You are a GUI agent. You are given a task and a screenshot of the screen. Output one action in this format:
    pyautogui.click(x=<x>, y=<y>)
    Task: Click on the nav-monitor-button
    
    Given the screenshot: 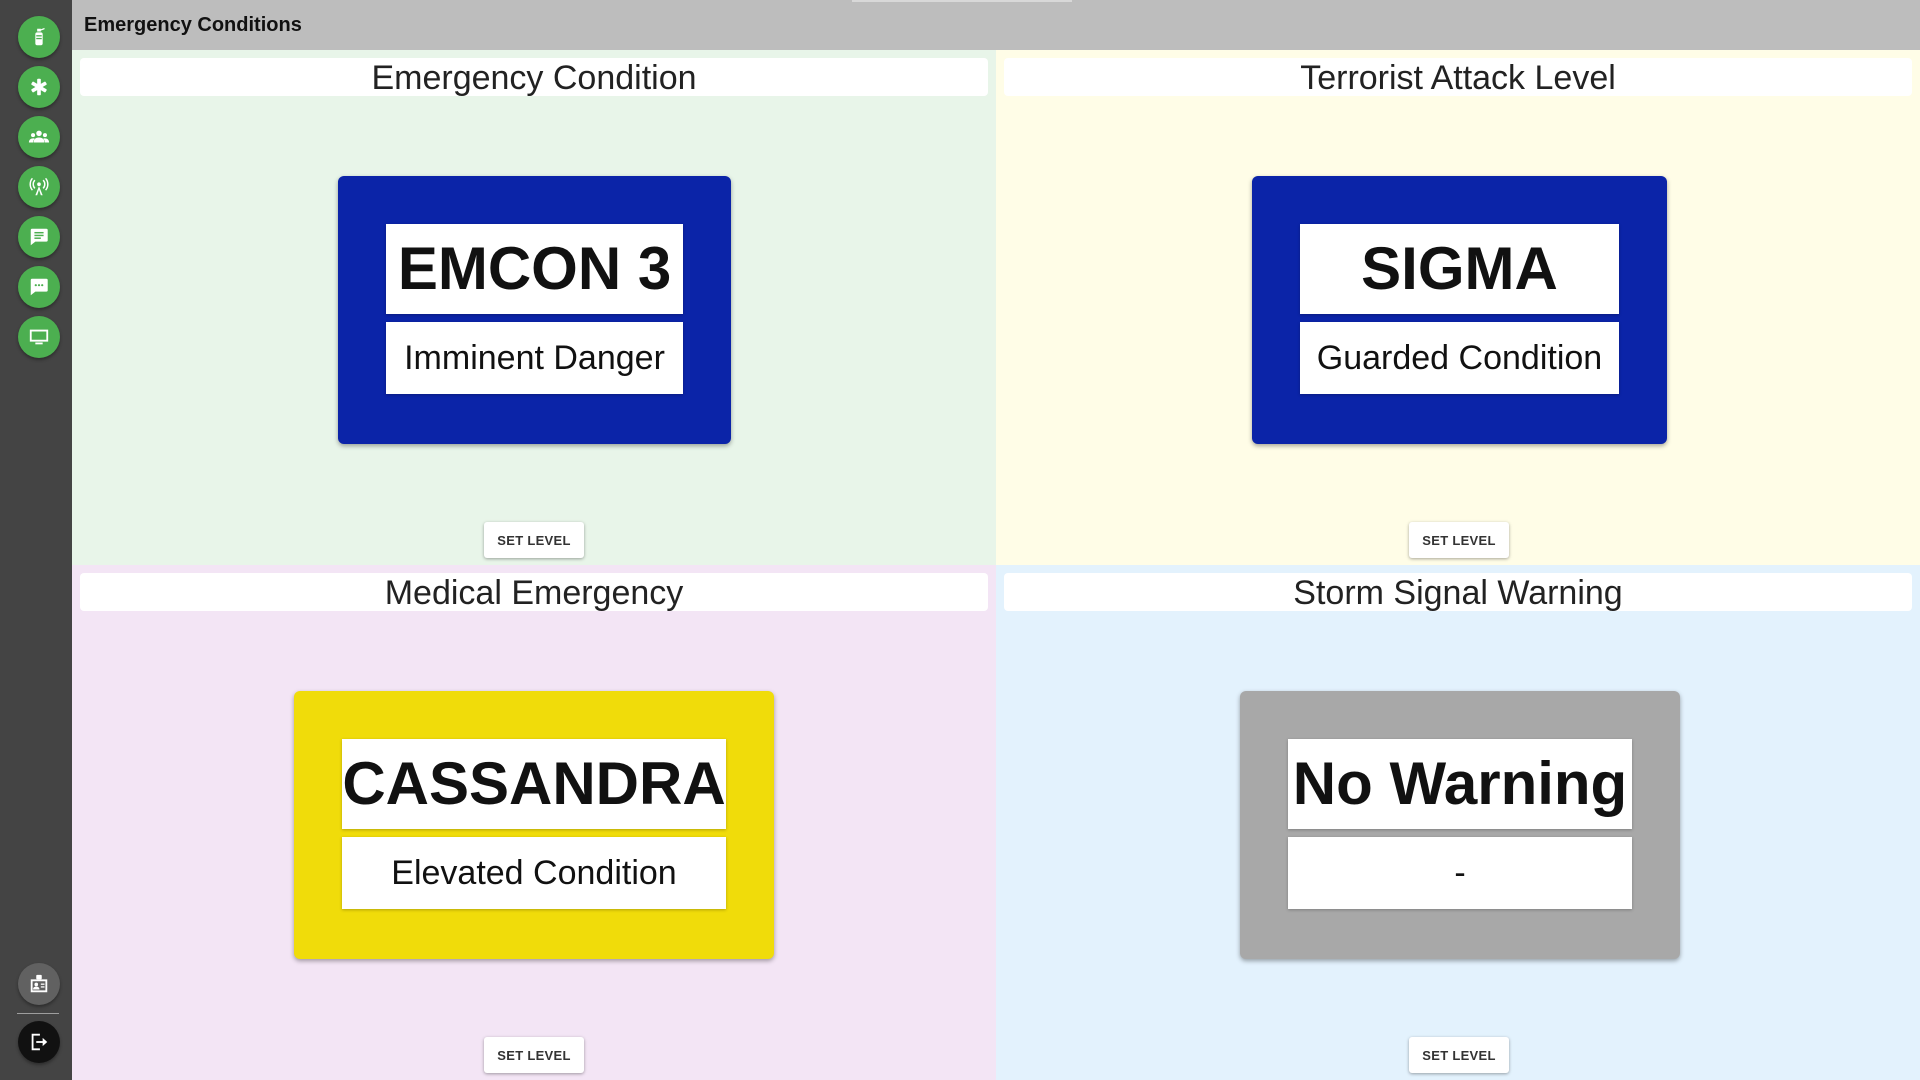 What is the action you would take?
    pyautogui.click(x=39, y=337)
    